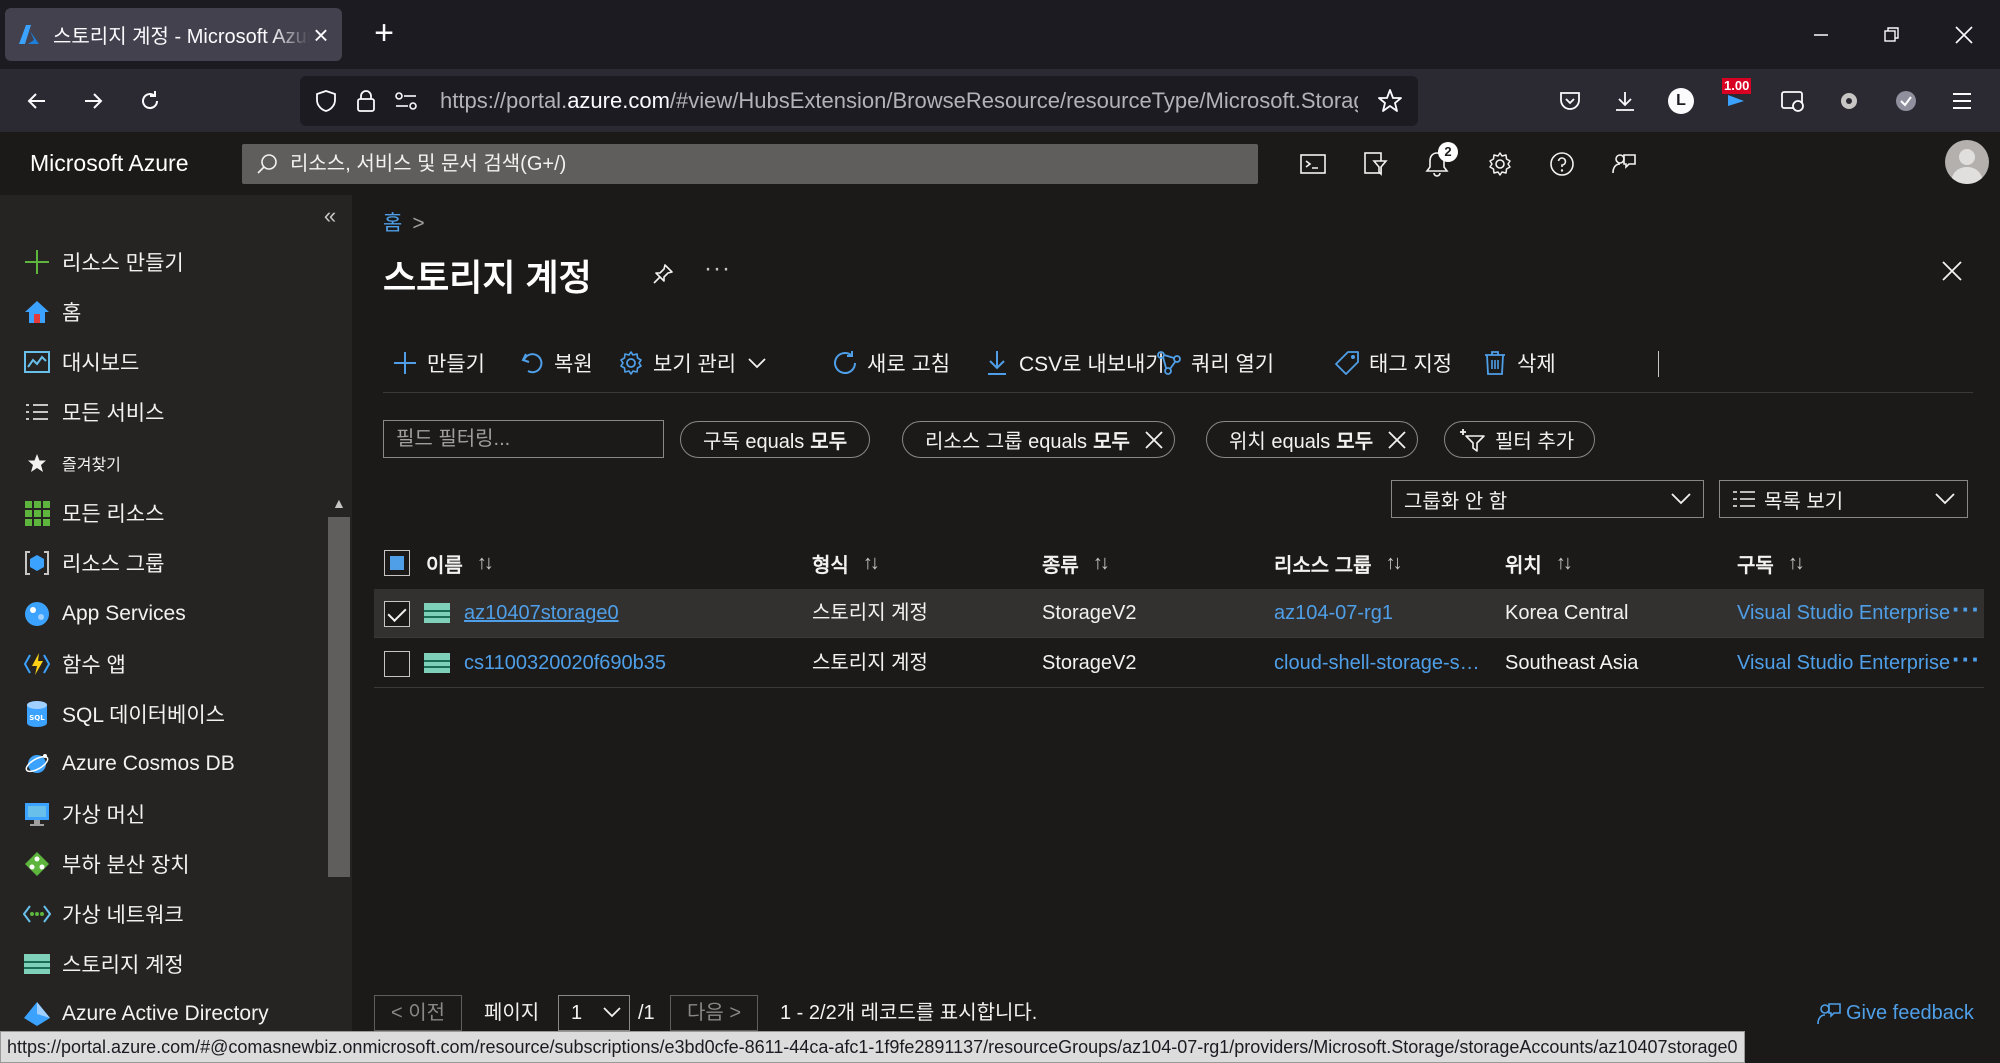 The width and height of the screenshot is (2000, 1063). Describe the element at coordinates (384, 33) in the screenshot. I see `new-tab-button: +` at that location.